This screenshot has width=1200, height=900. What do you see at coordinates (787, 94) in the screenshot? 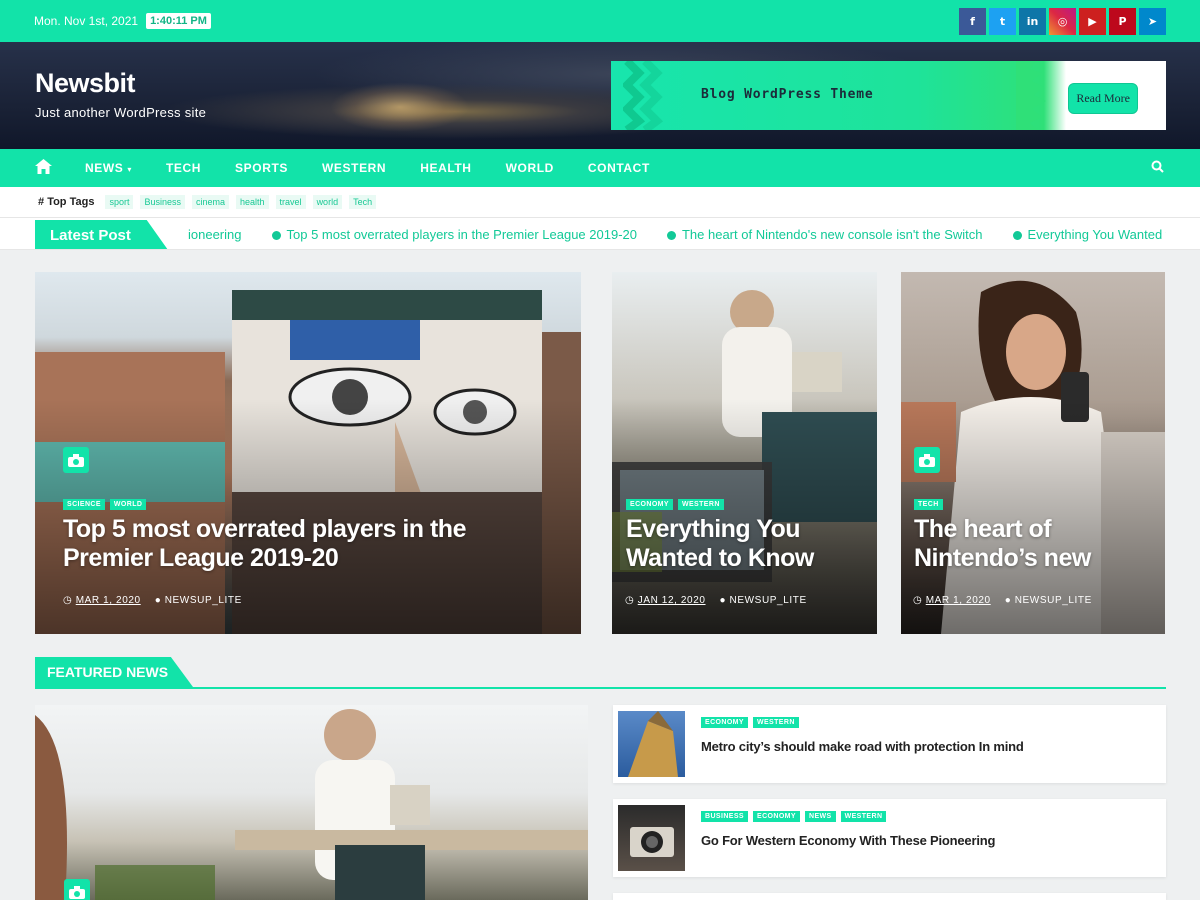
I see `ad-headline: Blog WordPress Theme` at bounding box center [787, 94].